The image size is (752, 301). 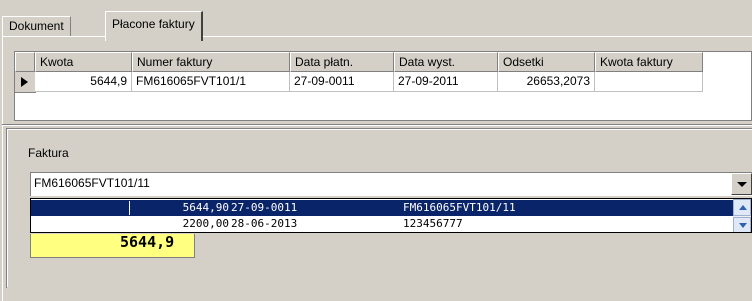 What do you see at coordinates (25, 82) in the screenshot?
I see `current-row-indicator-icon` at bounding box center [25, 82].